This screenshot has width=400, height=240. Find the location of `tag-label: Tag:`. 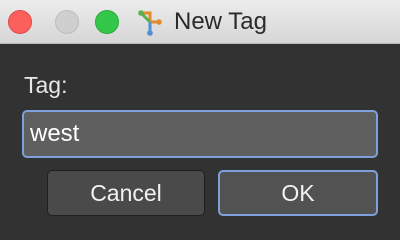

tag-label: Tag: is located at coordinates (46, 85).